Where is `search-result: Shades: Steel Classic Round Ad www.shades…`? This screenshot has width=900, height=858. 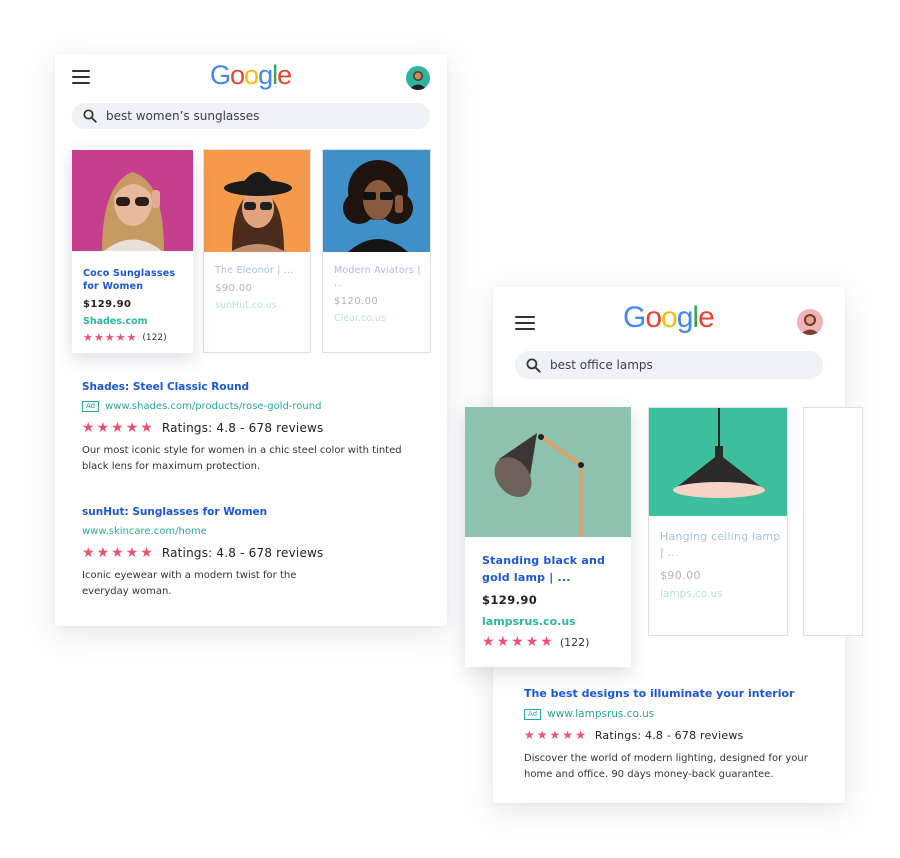 search-result: Shades: Steel Classic Round Ad www.shades… is located at coordinates (252, 428).